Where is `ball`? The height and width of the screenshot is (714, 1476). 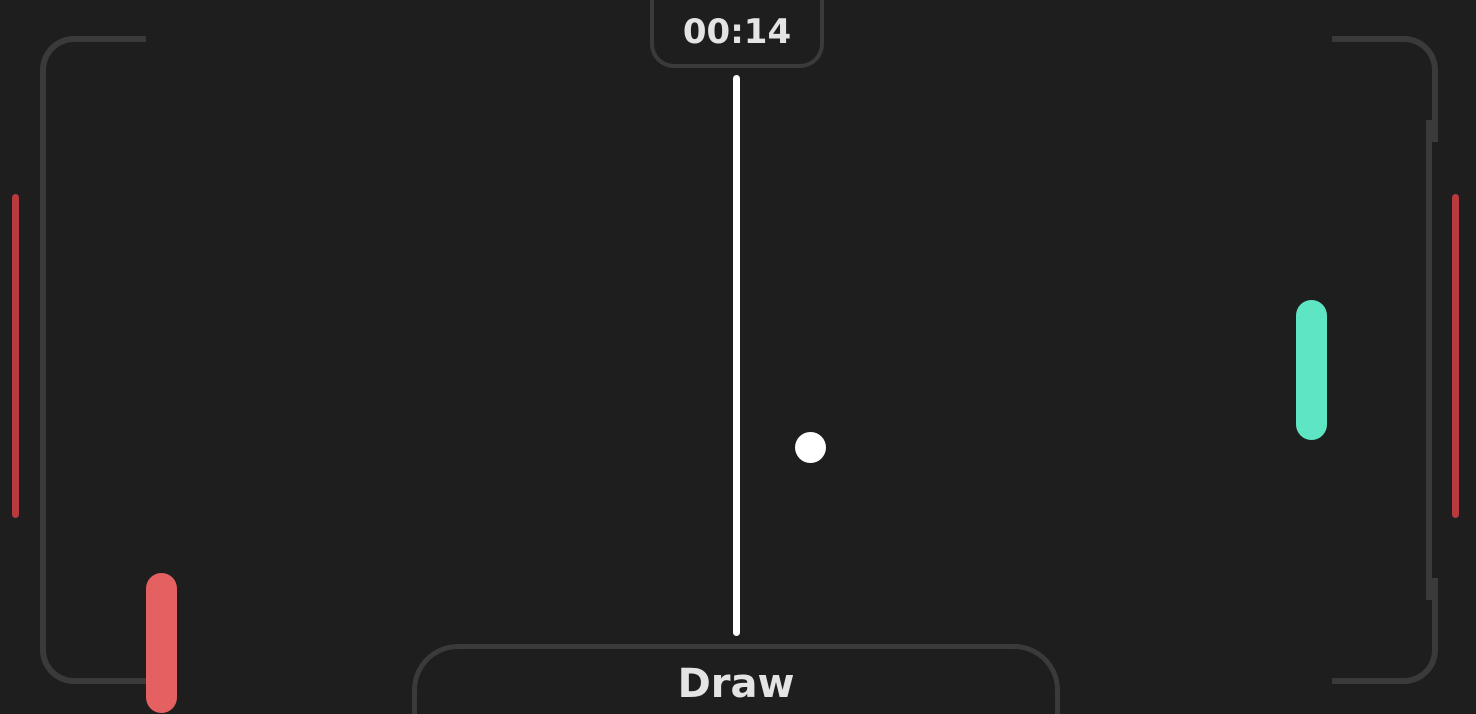
ball is located at coordinates (810, 447).